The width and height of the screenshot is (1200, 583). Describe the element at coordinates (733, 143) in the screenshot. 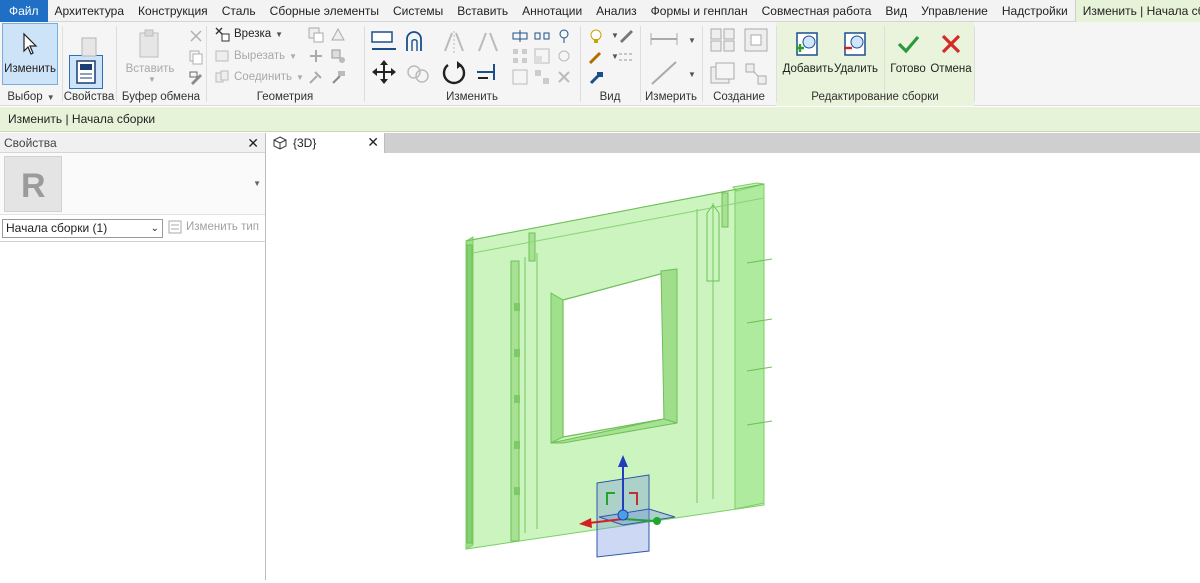

I see `view-tabs: {3D} ✕` at that location.